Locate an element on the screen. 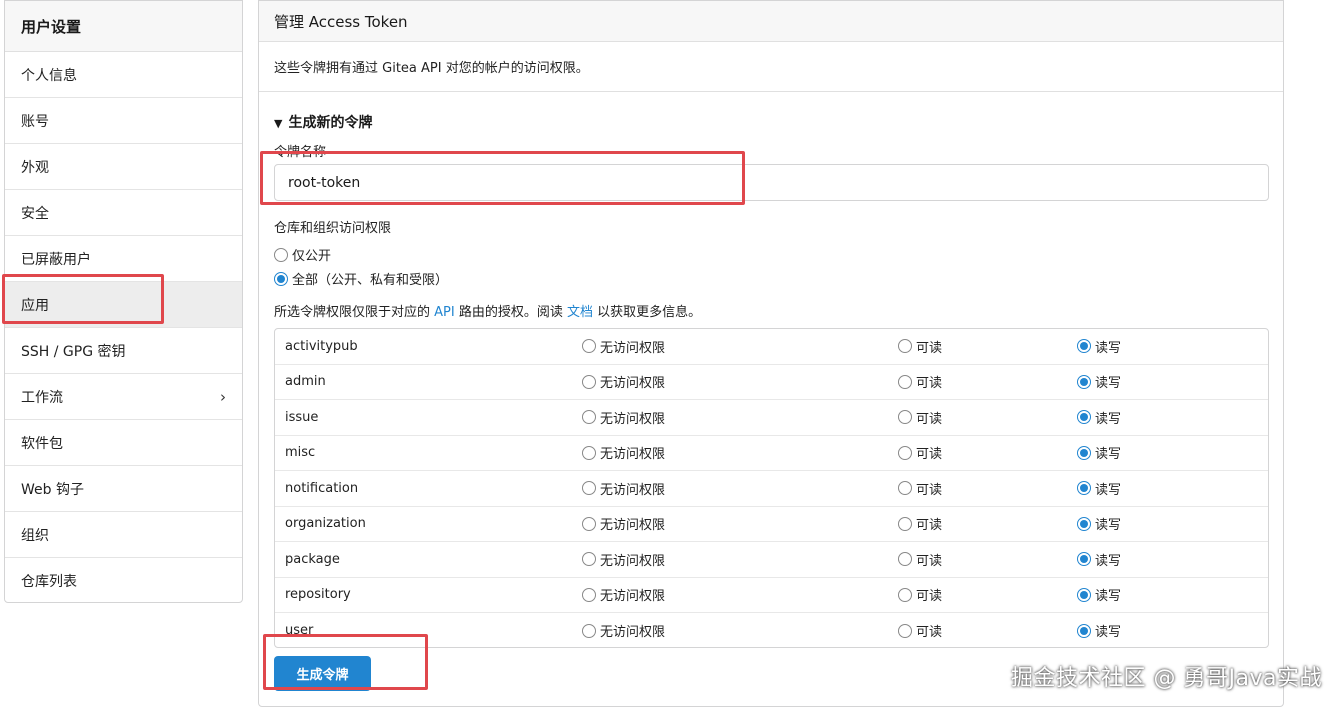 The width and height of the screenshot is (1342, 711). hint-text: 所选令牌权限仅限于对应的 is located at coordinates (354, 312).